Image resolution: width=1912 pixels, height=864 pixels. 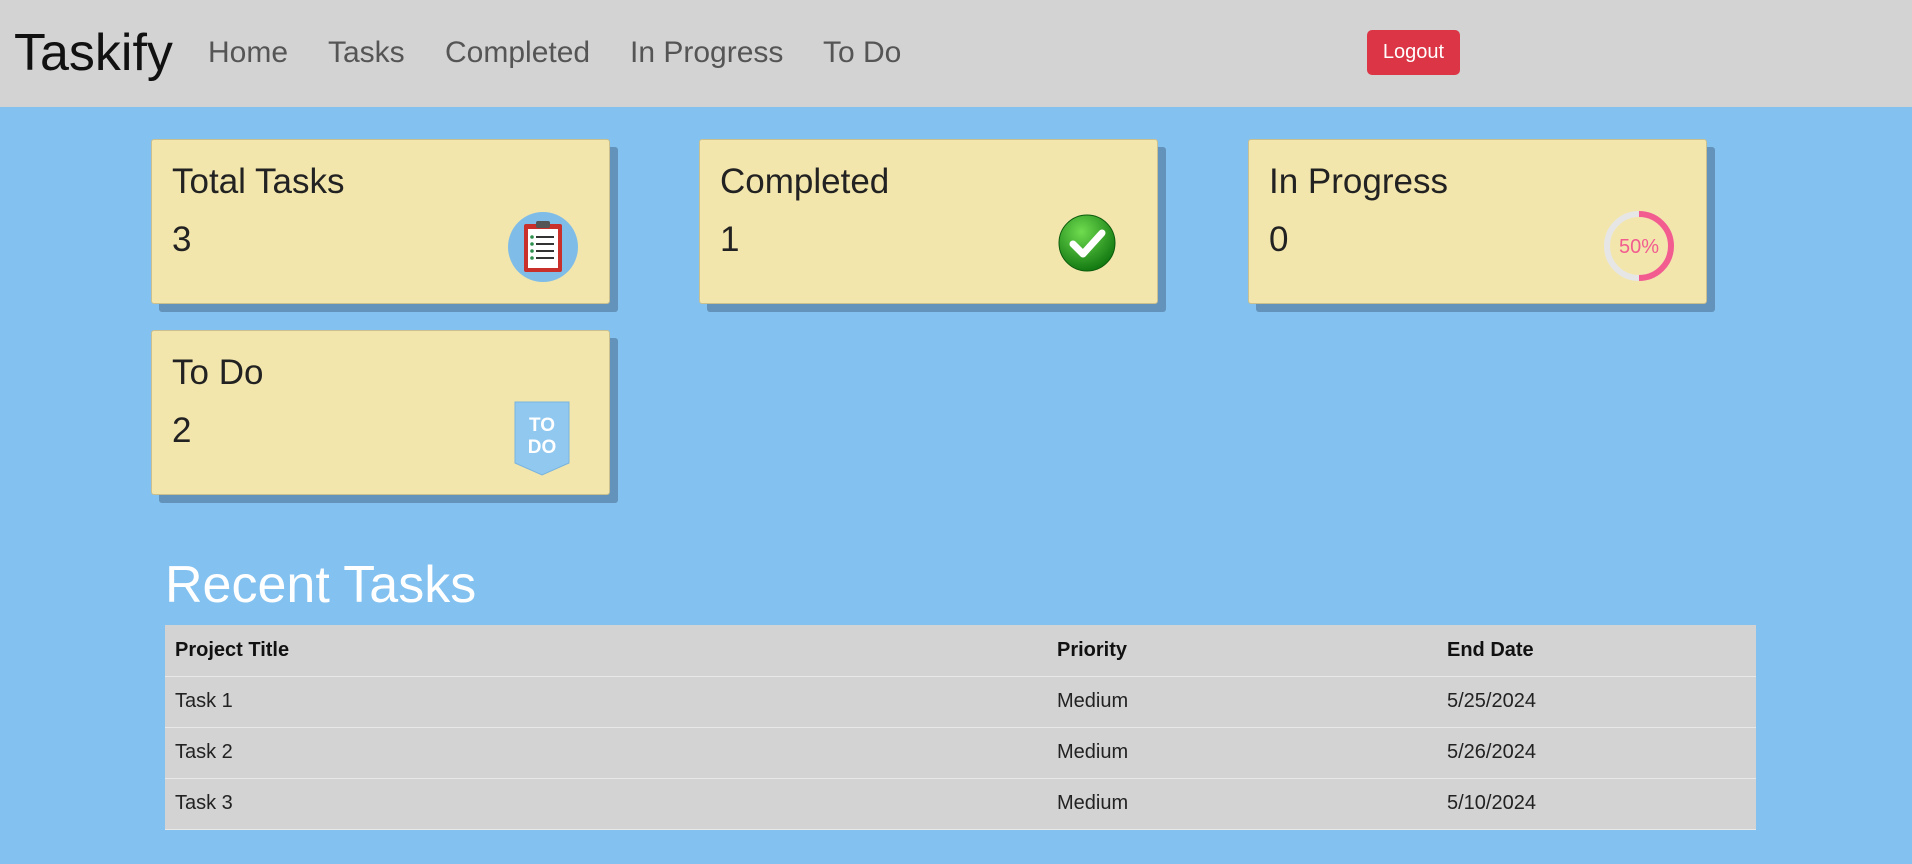 I want to click on completed-card: Completed 1, so click(x=928, y=221).